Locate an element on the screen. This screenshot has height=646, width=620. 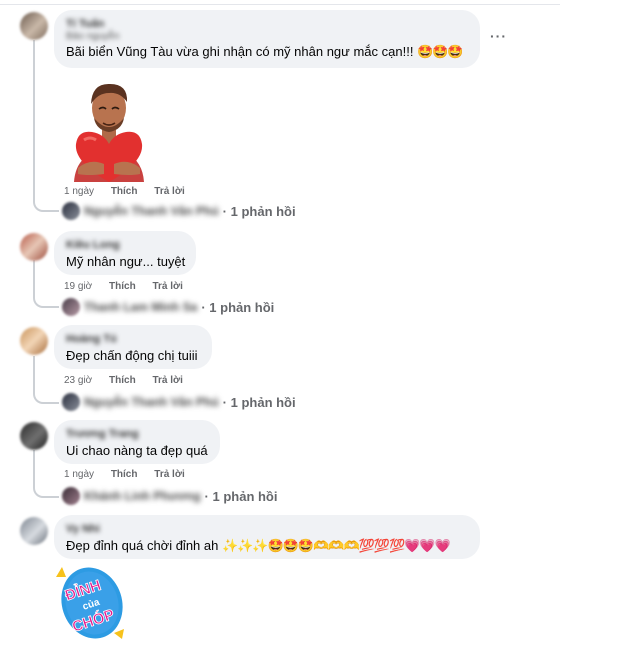
sticker-dinh-cua-chop: ĐỈNH của CHÓP is located at coordinates (92, 603).